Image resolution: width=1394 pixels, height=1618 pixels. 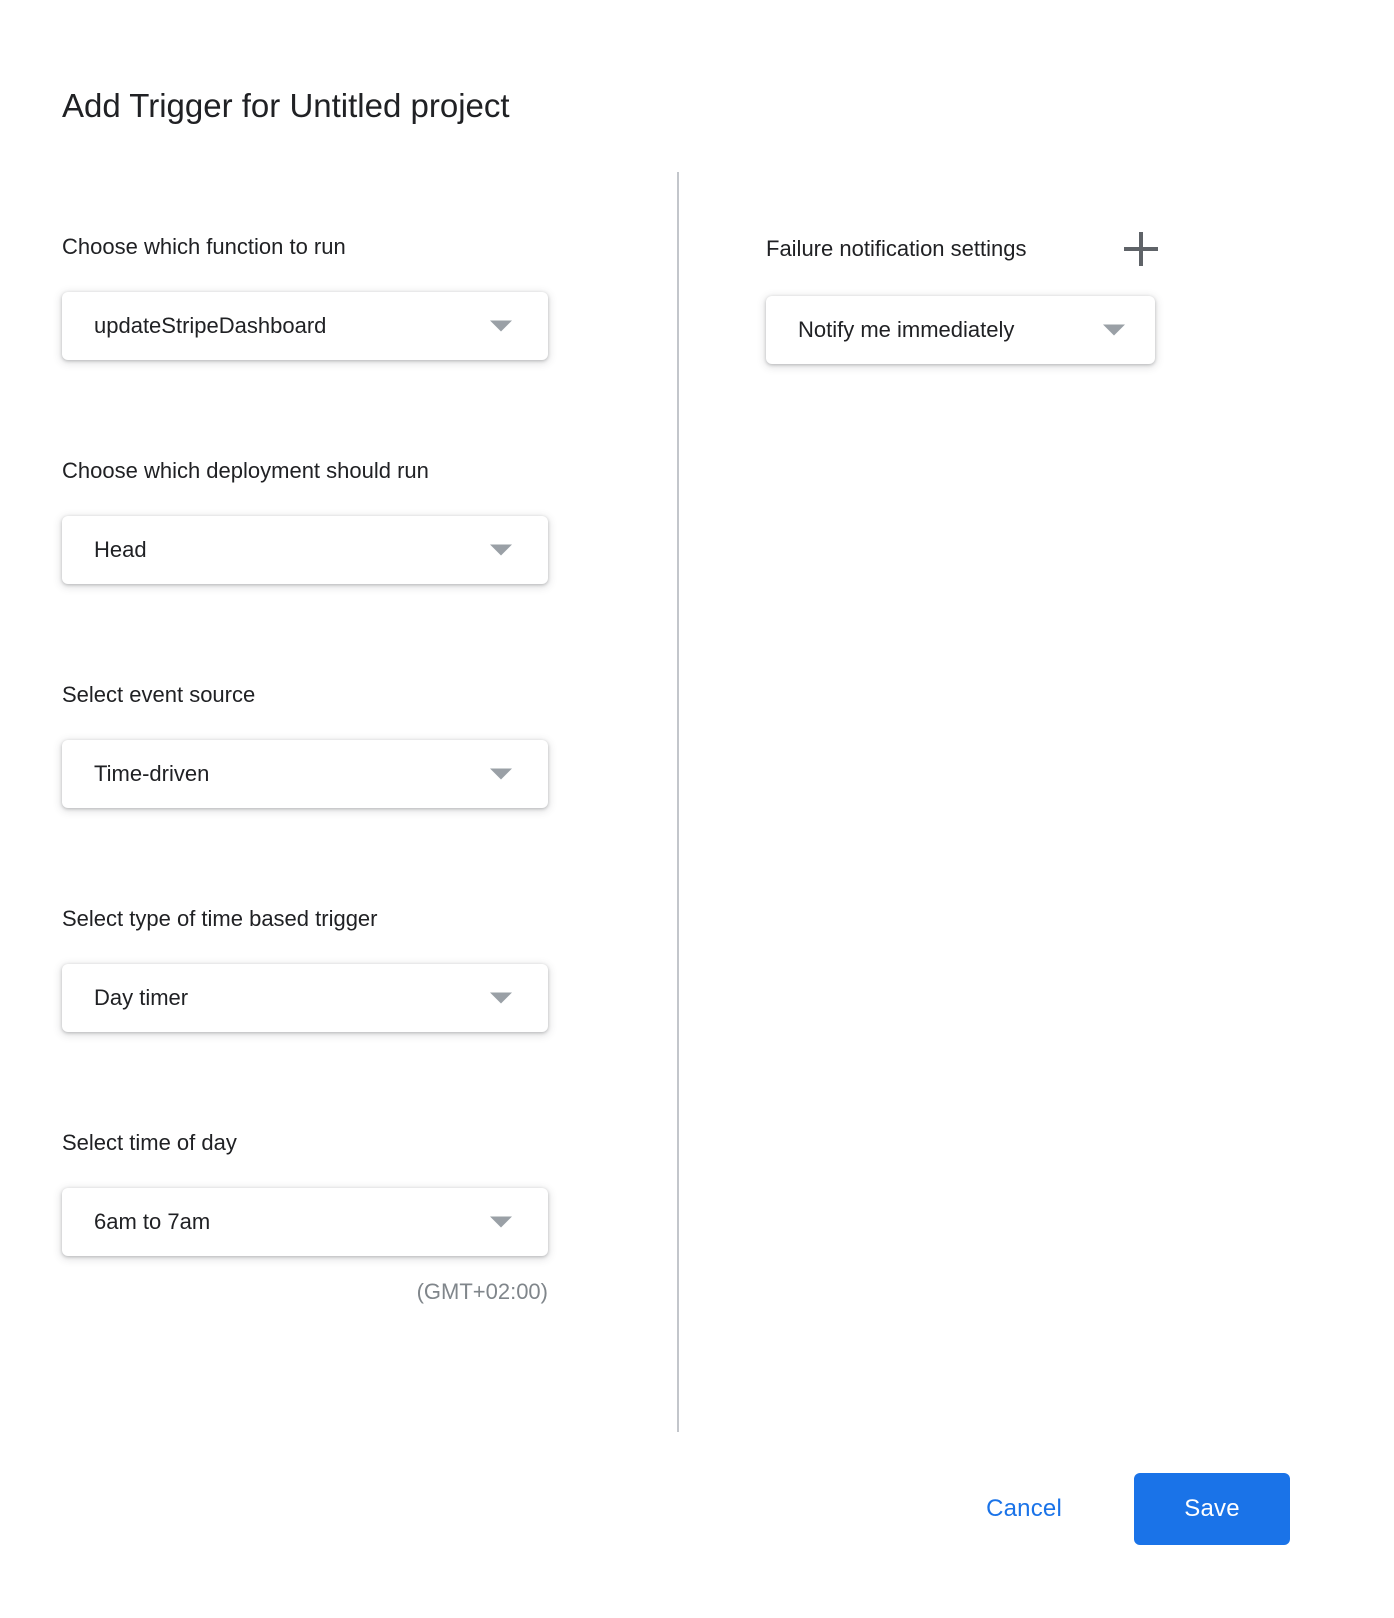 I want to click on notification-select: Notify me immediately, so click(x=960, y=330).